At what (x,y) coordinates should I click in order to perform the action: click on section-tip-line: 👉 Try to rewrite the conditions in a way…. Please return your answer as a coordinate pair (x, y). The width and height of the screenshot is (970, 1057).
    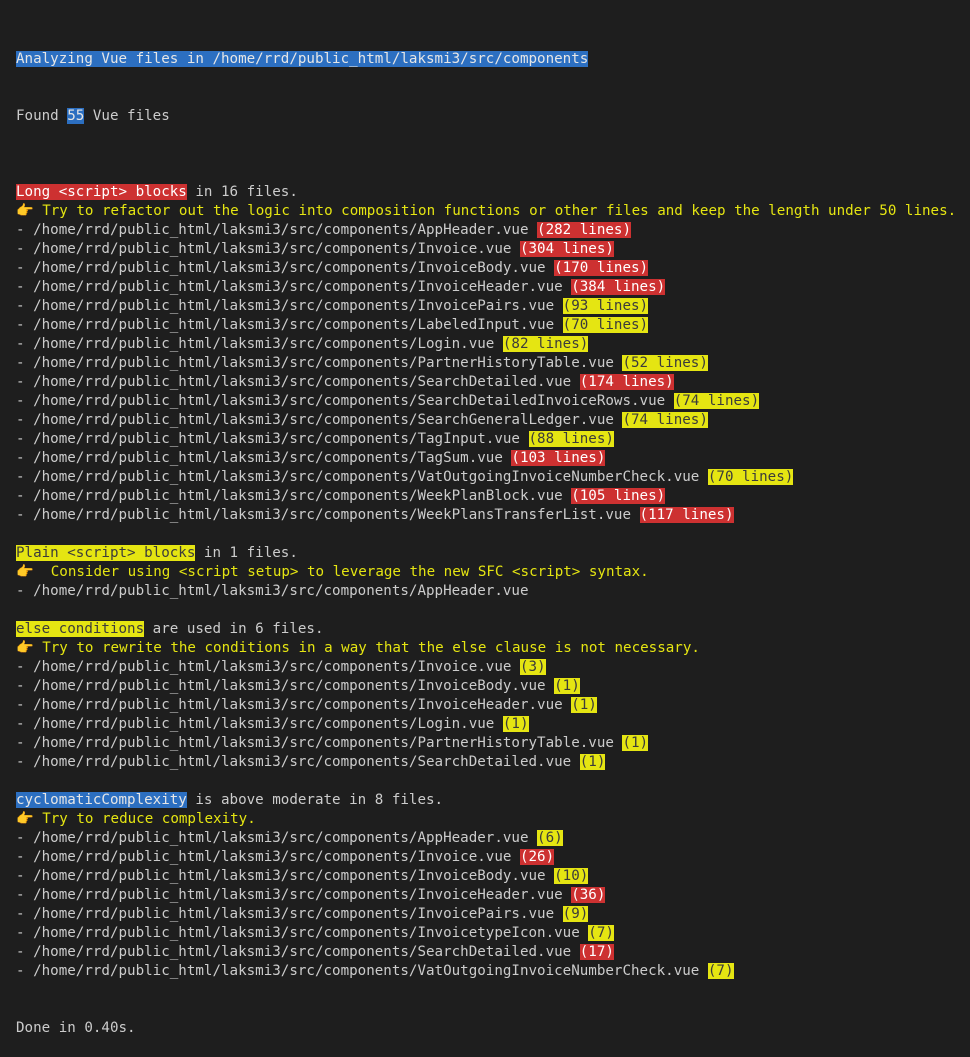
    Looking at the image, I should click on (491, 648).